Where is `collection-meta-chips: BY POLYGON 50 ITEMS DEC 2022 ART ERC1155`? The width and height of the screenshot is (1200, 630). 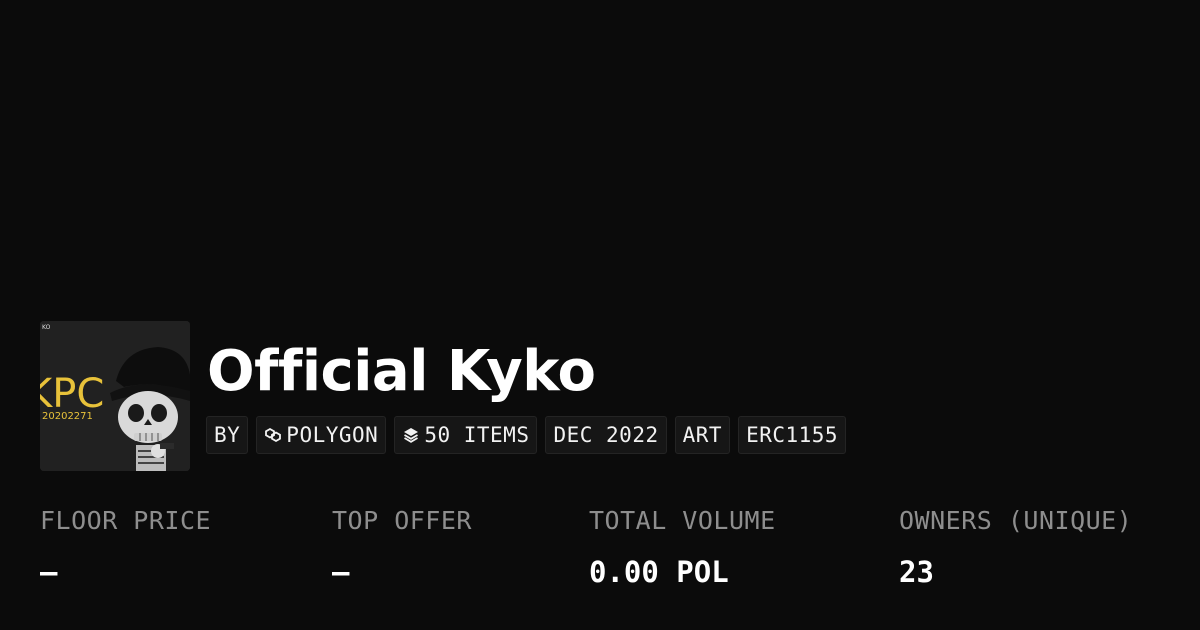 collection-meta-chips: BY POLYGON 50 ITEMS DEC 2022 ART ERC1155 is located at coordinates (526, 435).